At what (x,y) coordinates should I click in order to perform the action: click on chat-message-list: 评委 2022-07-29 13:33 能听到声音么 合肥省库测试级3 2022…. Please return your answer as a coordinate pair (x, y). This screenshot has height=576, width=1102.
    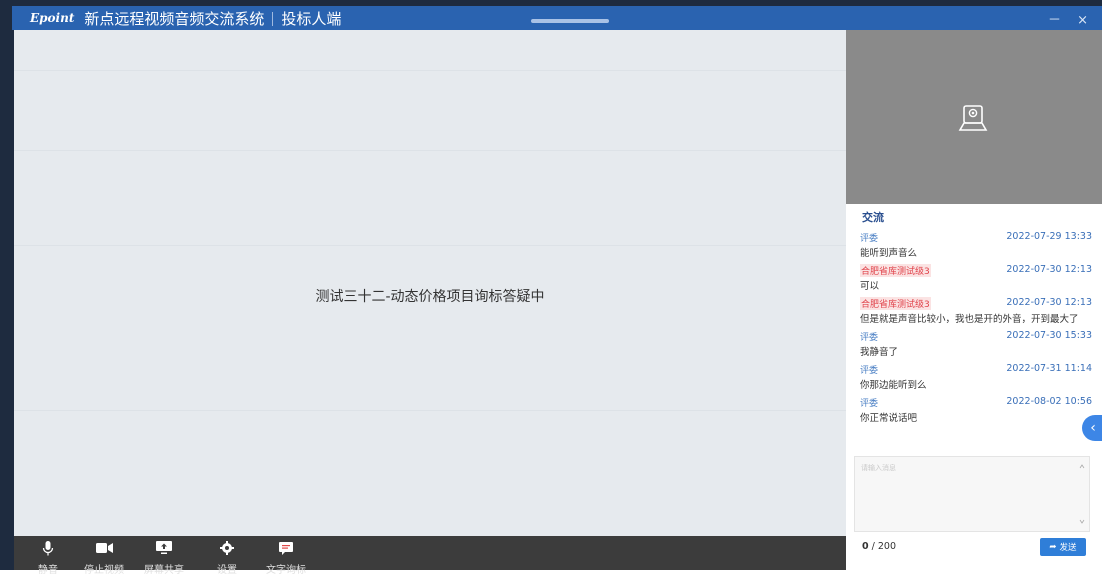
    Looking at the image, I should click on (976, 330).